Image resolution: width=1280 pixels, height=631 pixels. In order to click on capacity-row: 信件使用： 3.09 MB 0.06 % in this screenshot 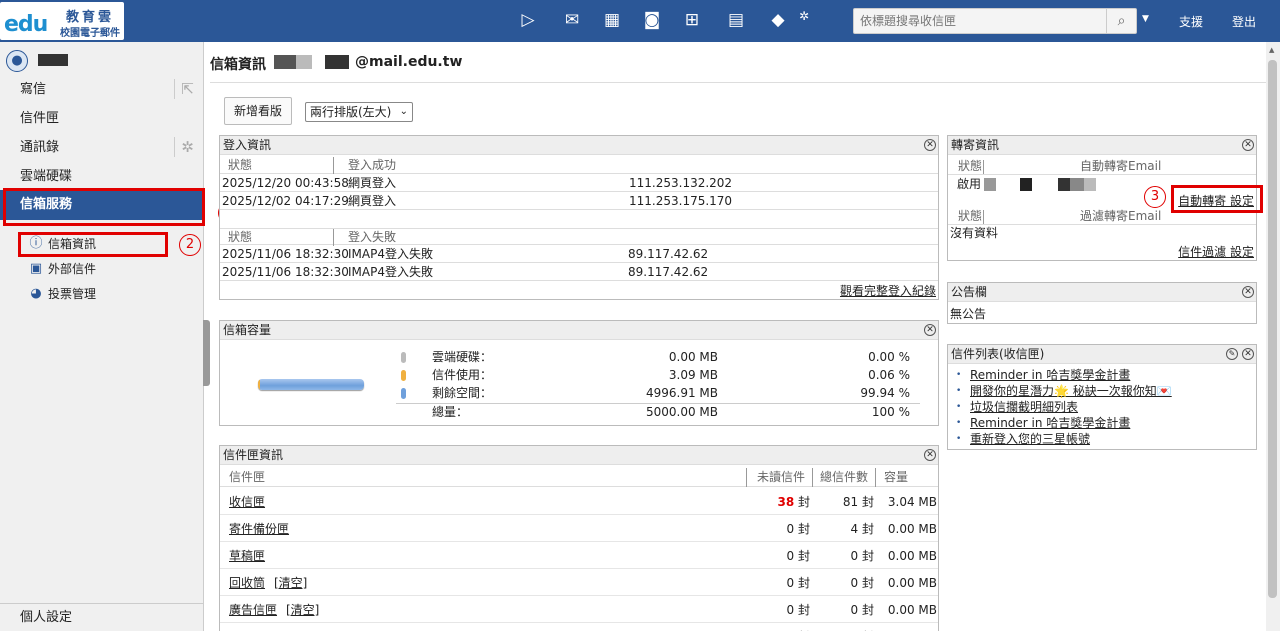, I will do `click(658, 375)`.